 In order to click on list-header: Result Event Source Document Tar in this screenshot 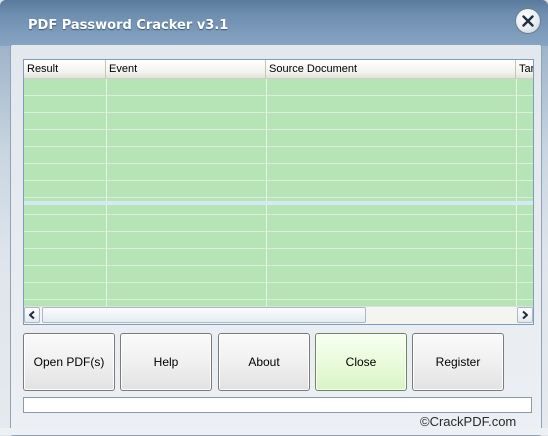, I will do `click(278, 69)`.